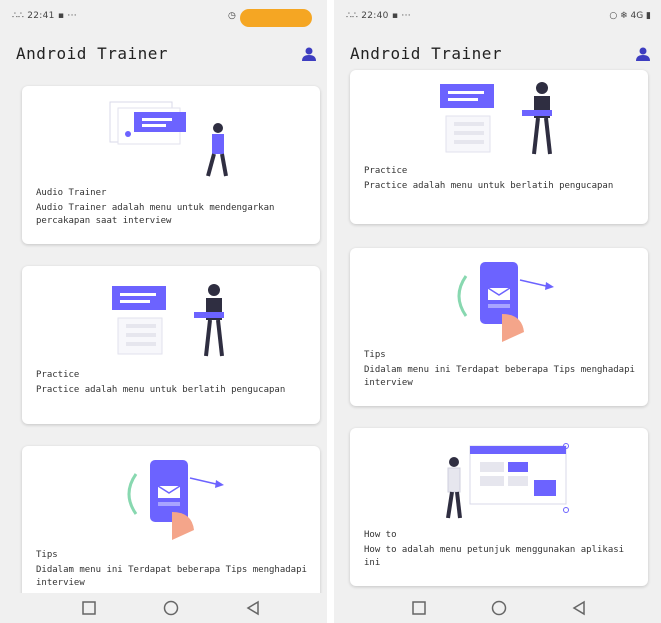  What do you see at coordinates (276, 18) in the screenshot?
I see `redaction-pill` at bounding box center [276, 18].